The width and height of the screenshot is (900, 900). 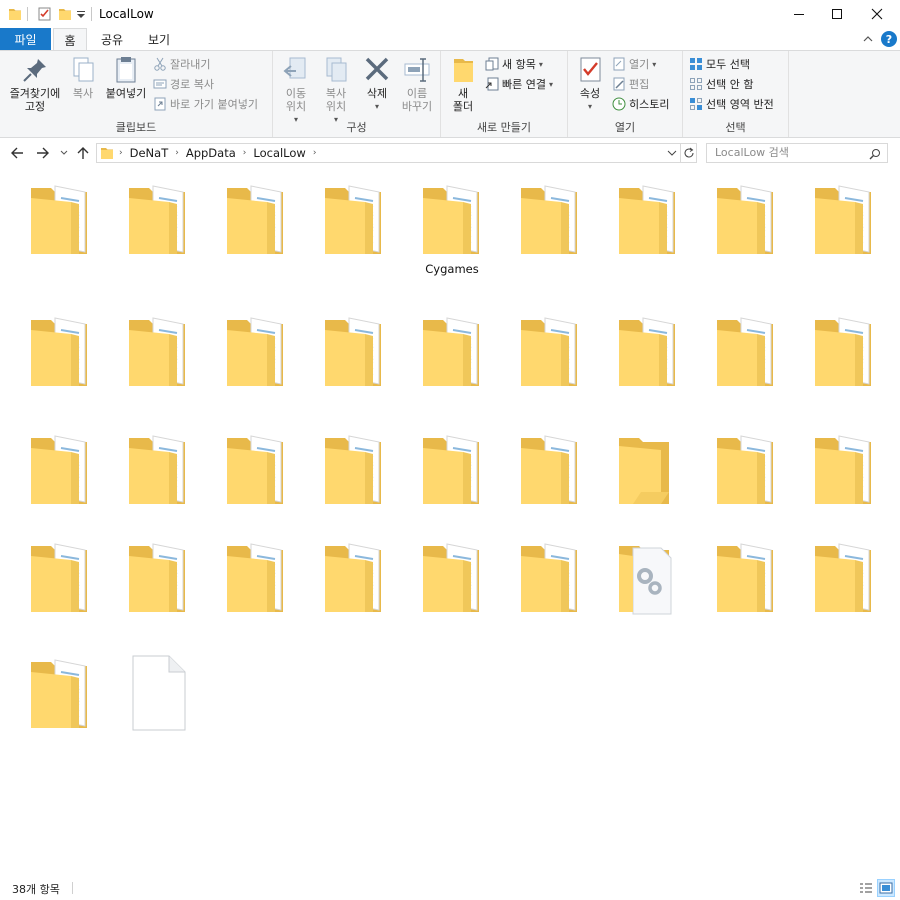 I want to click on recent-locations-button, so click(x=64, y=153).